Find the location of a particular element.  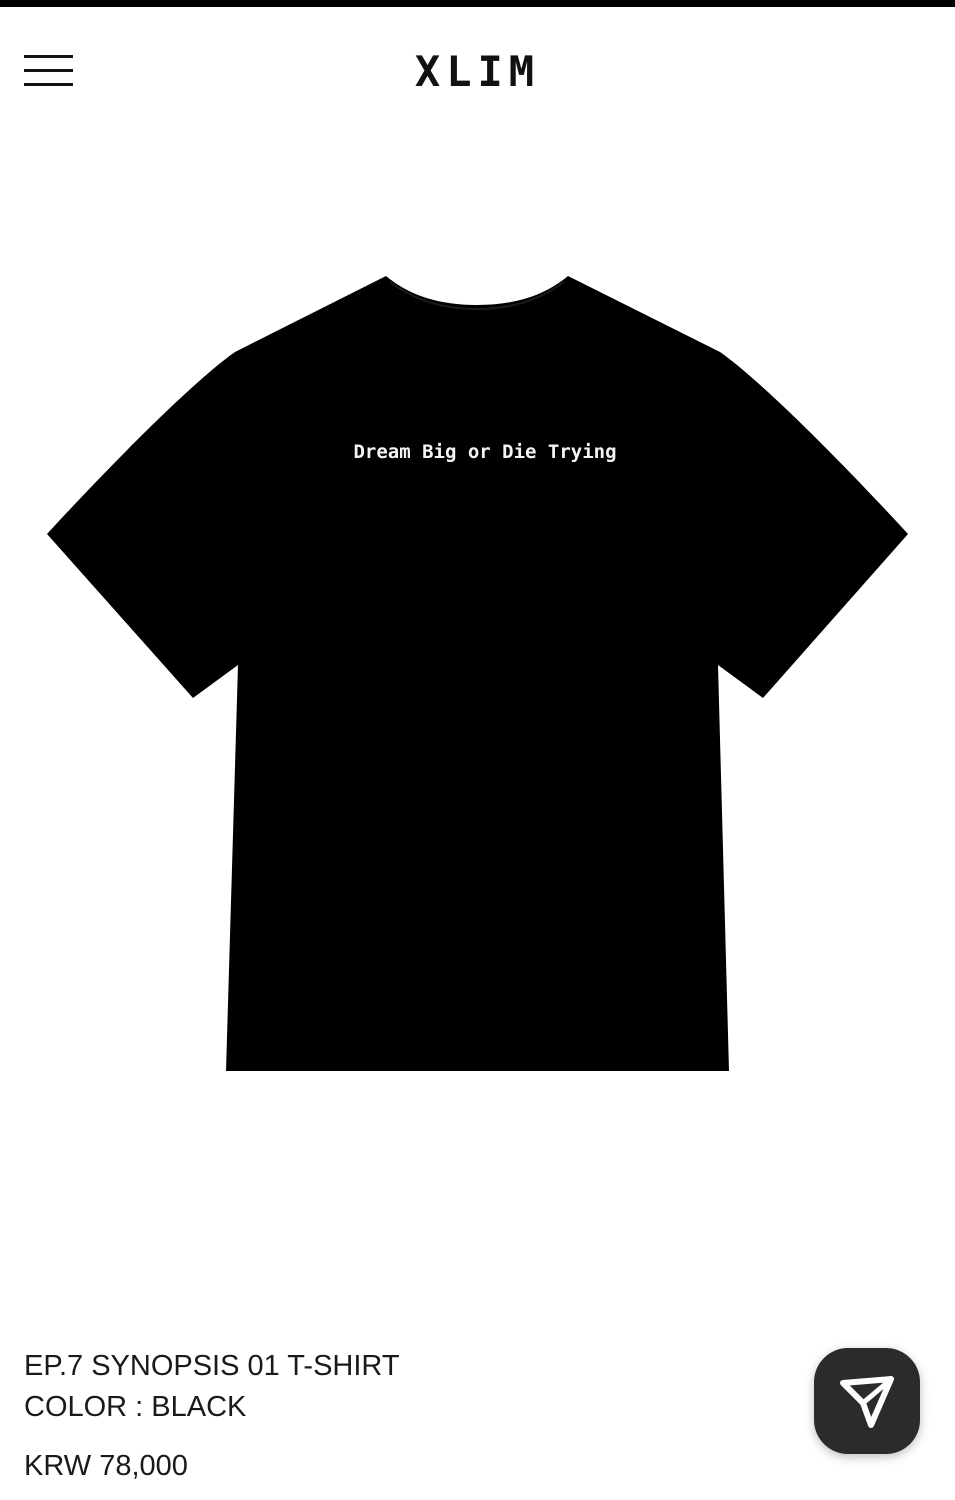

site-header: XLIM is located at coordinates (477, 67).